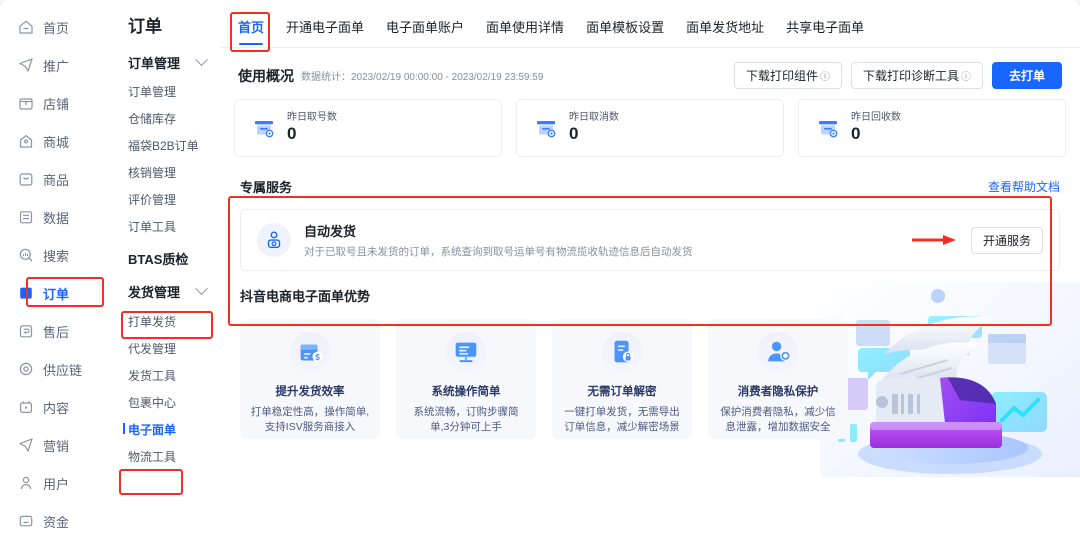 The height and width of the screenshot is (536, 1080). Describe the element at coordinates (165, 257) in the screenshot. I see `sidebar-group-btas: BTAS质检` at that location.